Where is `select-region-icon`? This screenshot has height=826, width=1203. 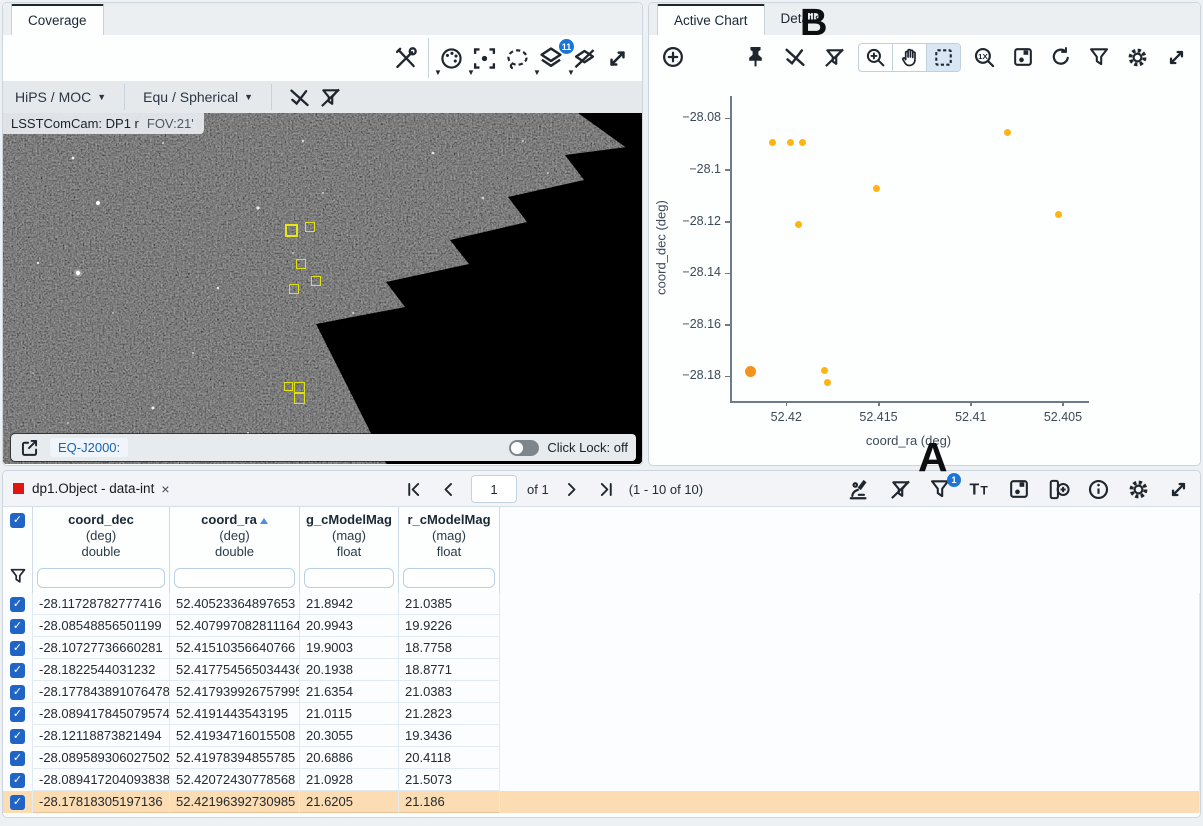 select-region-icon is located at coordinates (517, 58).